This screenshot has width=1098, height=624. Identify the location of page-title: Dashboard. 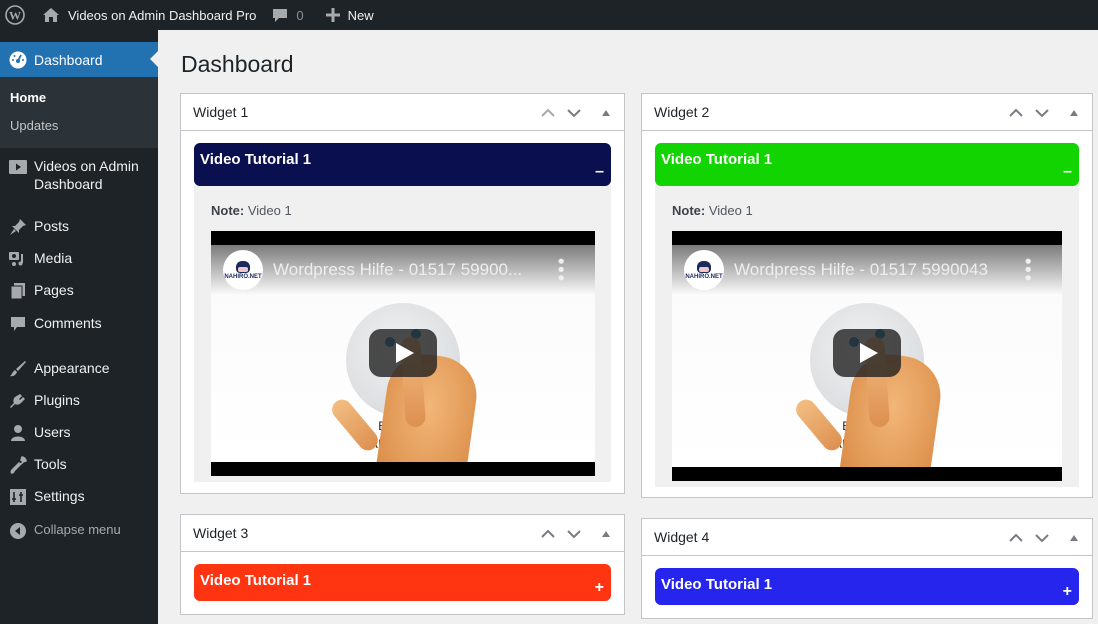
(237, 64).